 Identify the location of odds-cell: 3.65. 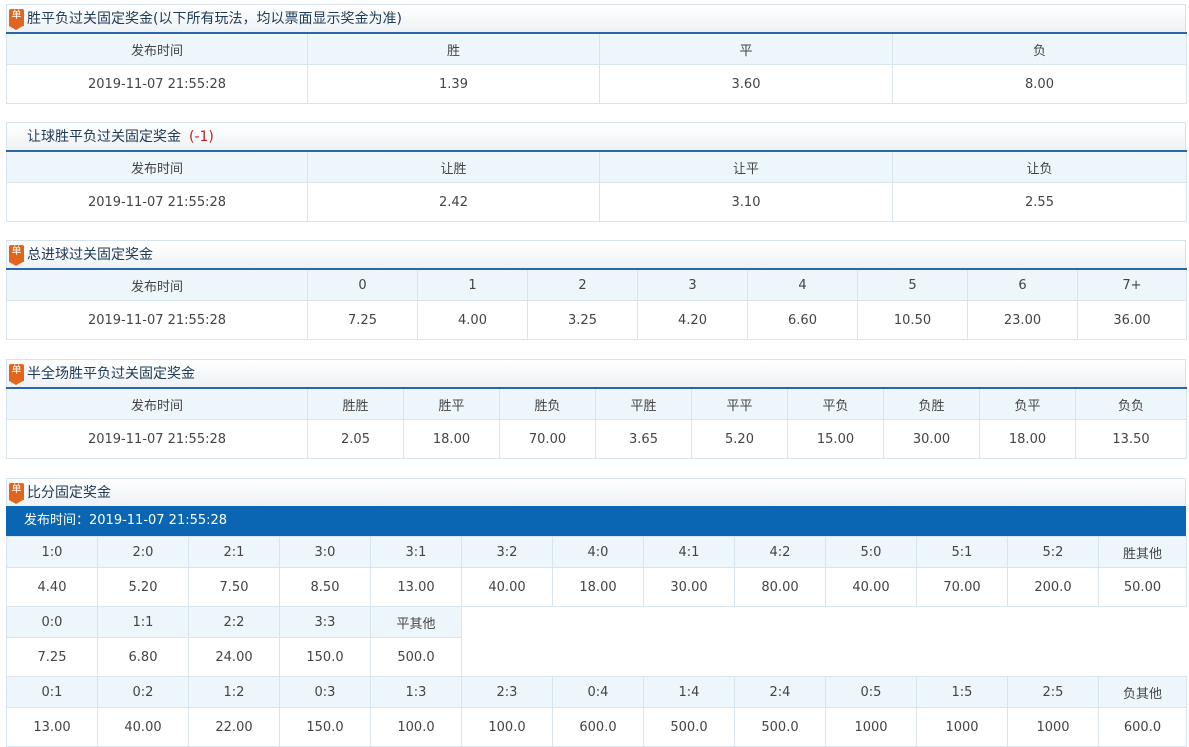
(643, 439).